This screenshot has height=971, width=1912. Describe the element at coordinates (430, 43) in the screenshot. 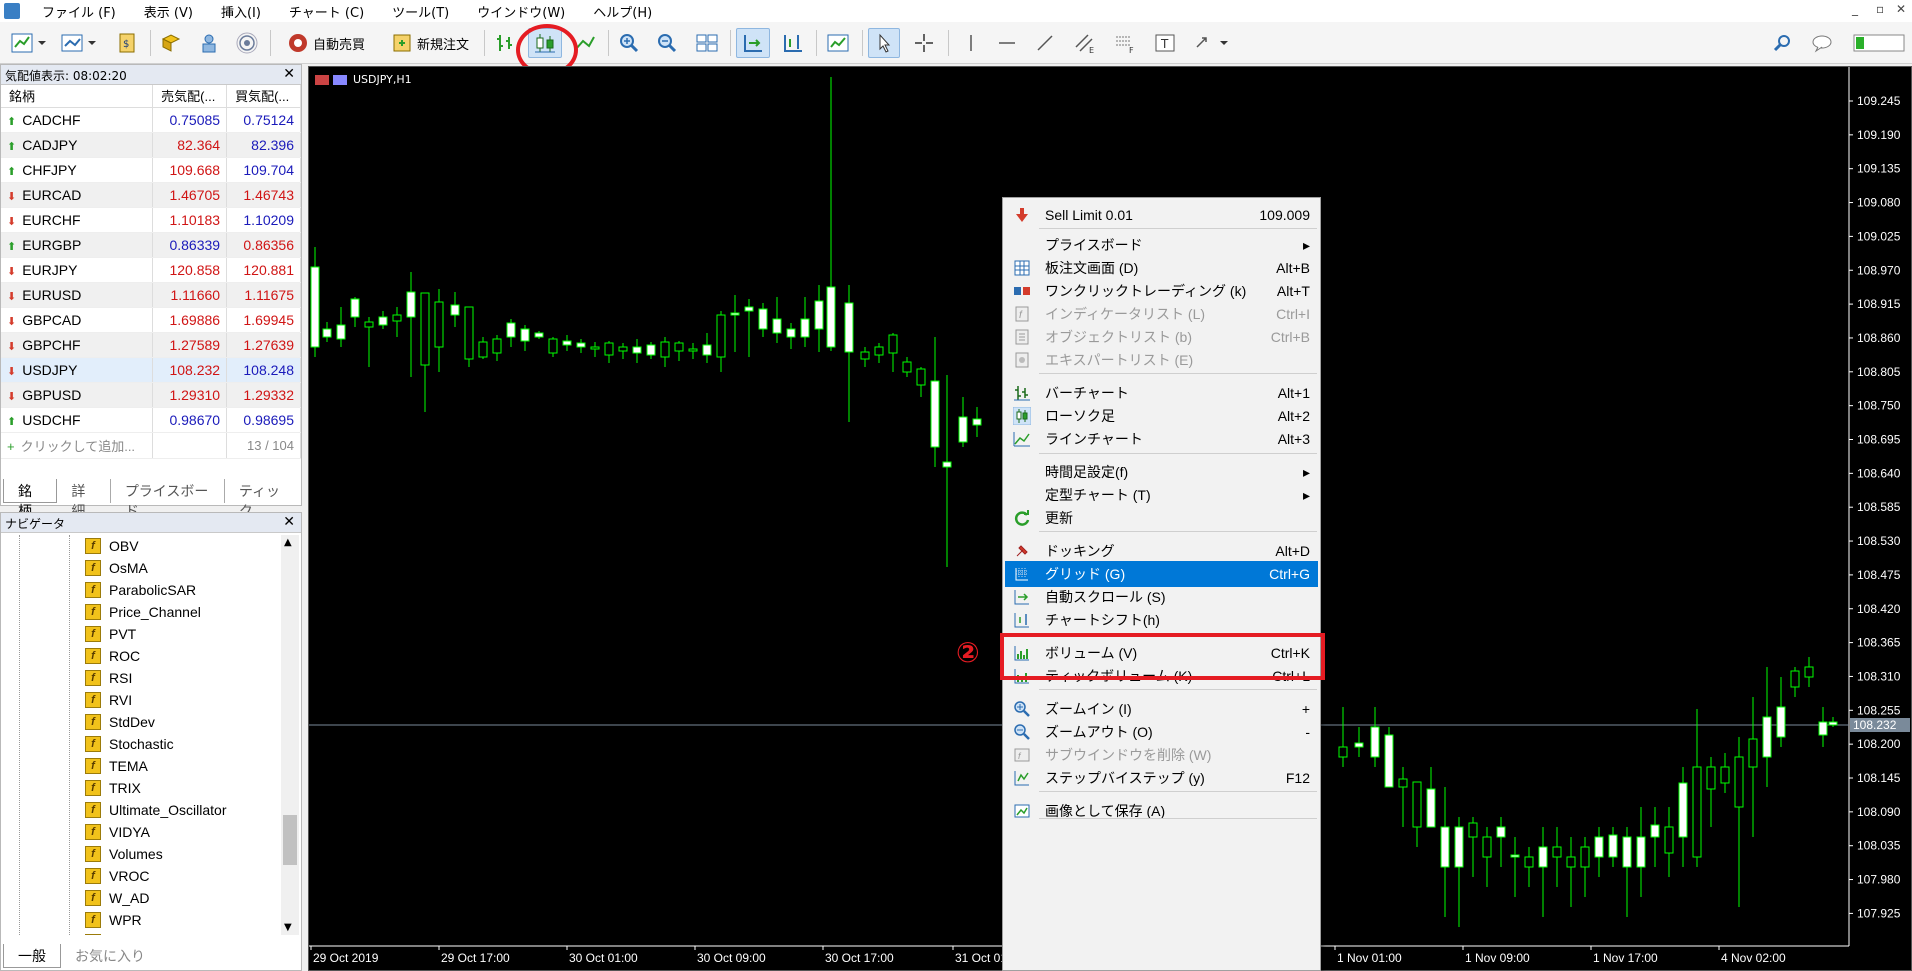

I see `new-order-button: 新規注文` at that location.